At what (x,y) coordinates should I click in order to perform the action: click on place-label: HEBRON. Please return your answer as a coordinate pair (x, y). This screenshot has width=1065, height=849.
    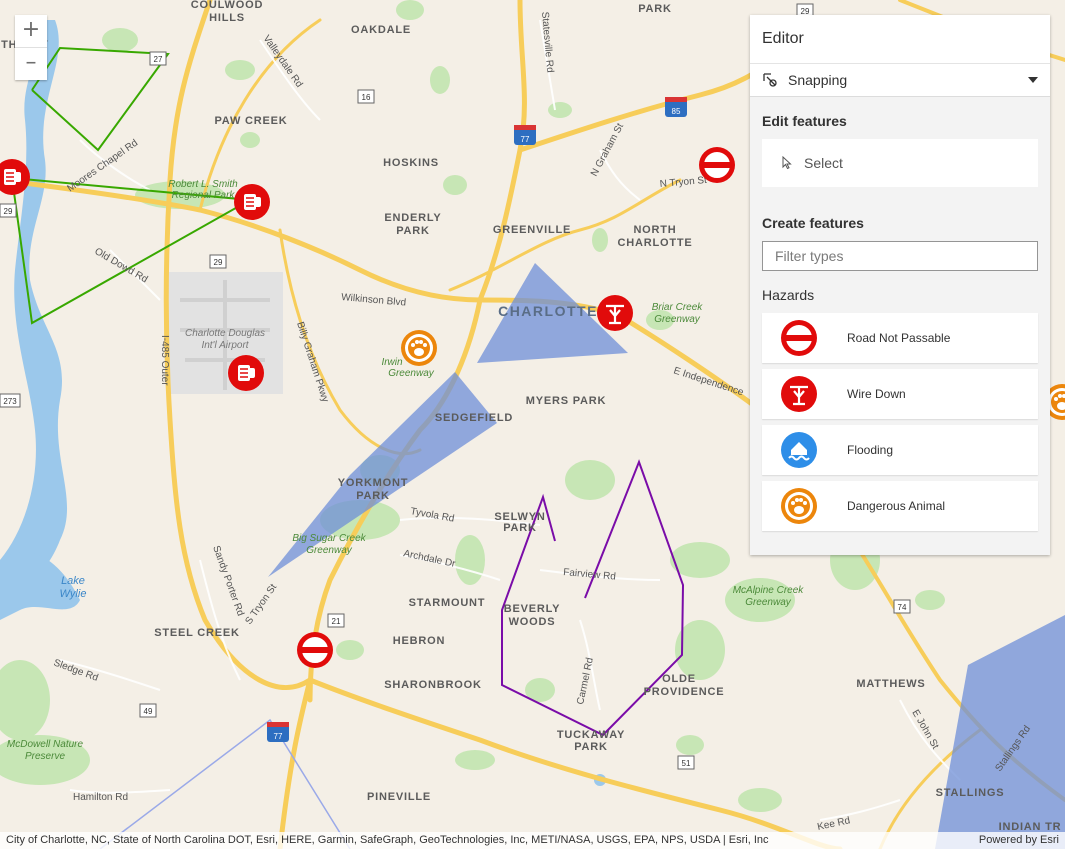
    Looking at the image, I should click on (419, 641).